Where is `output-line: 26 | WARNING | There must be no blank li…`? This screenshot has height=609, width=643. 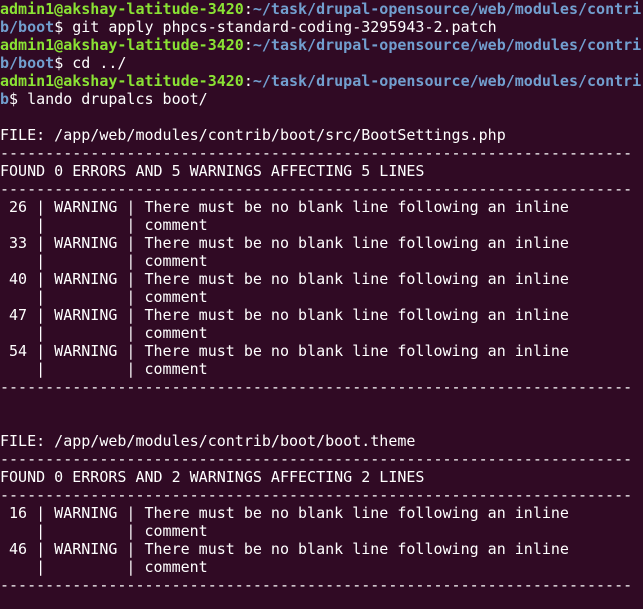
output-line: 26 | WARNING | There must be no blank li… is located at coordinates (284, 207).